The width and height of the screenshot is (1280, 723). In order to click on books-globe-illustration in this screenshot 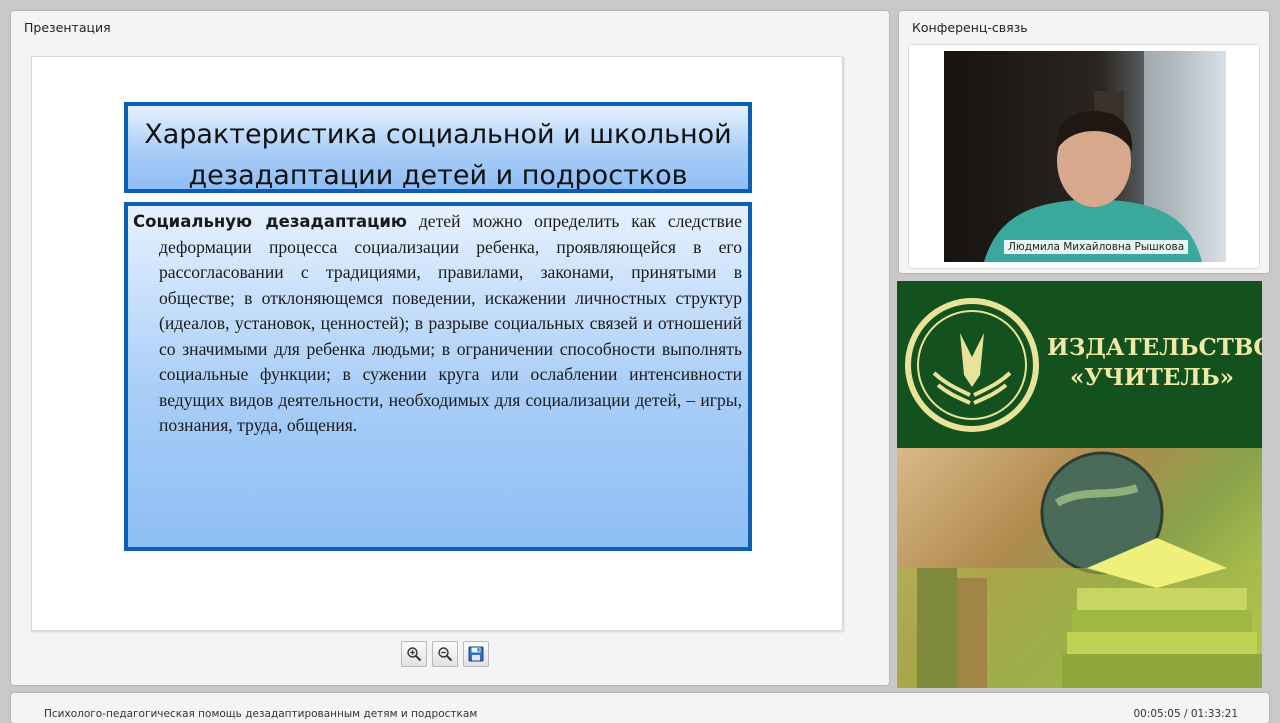, I will do `click(1079, 569)`.